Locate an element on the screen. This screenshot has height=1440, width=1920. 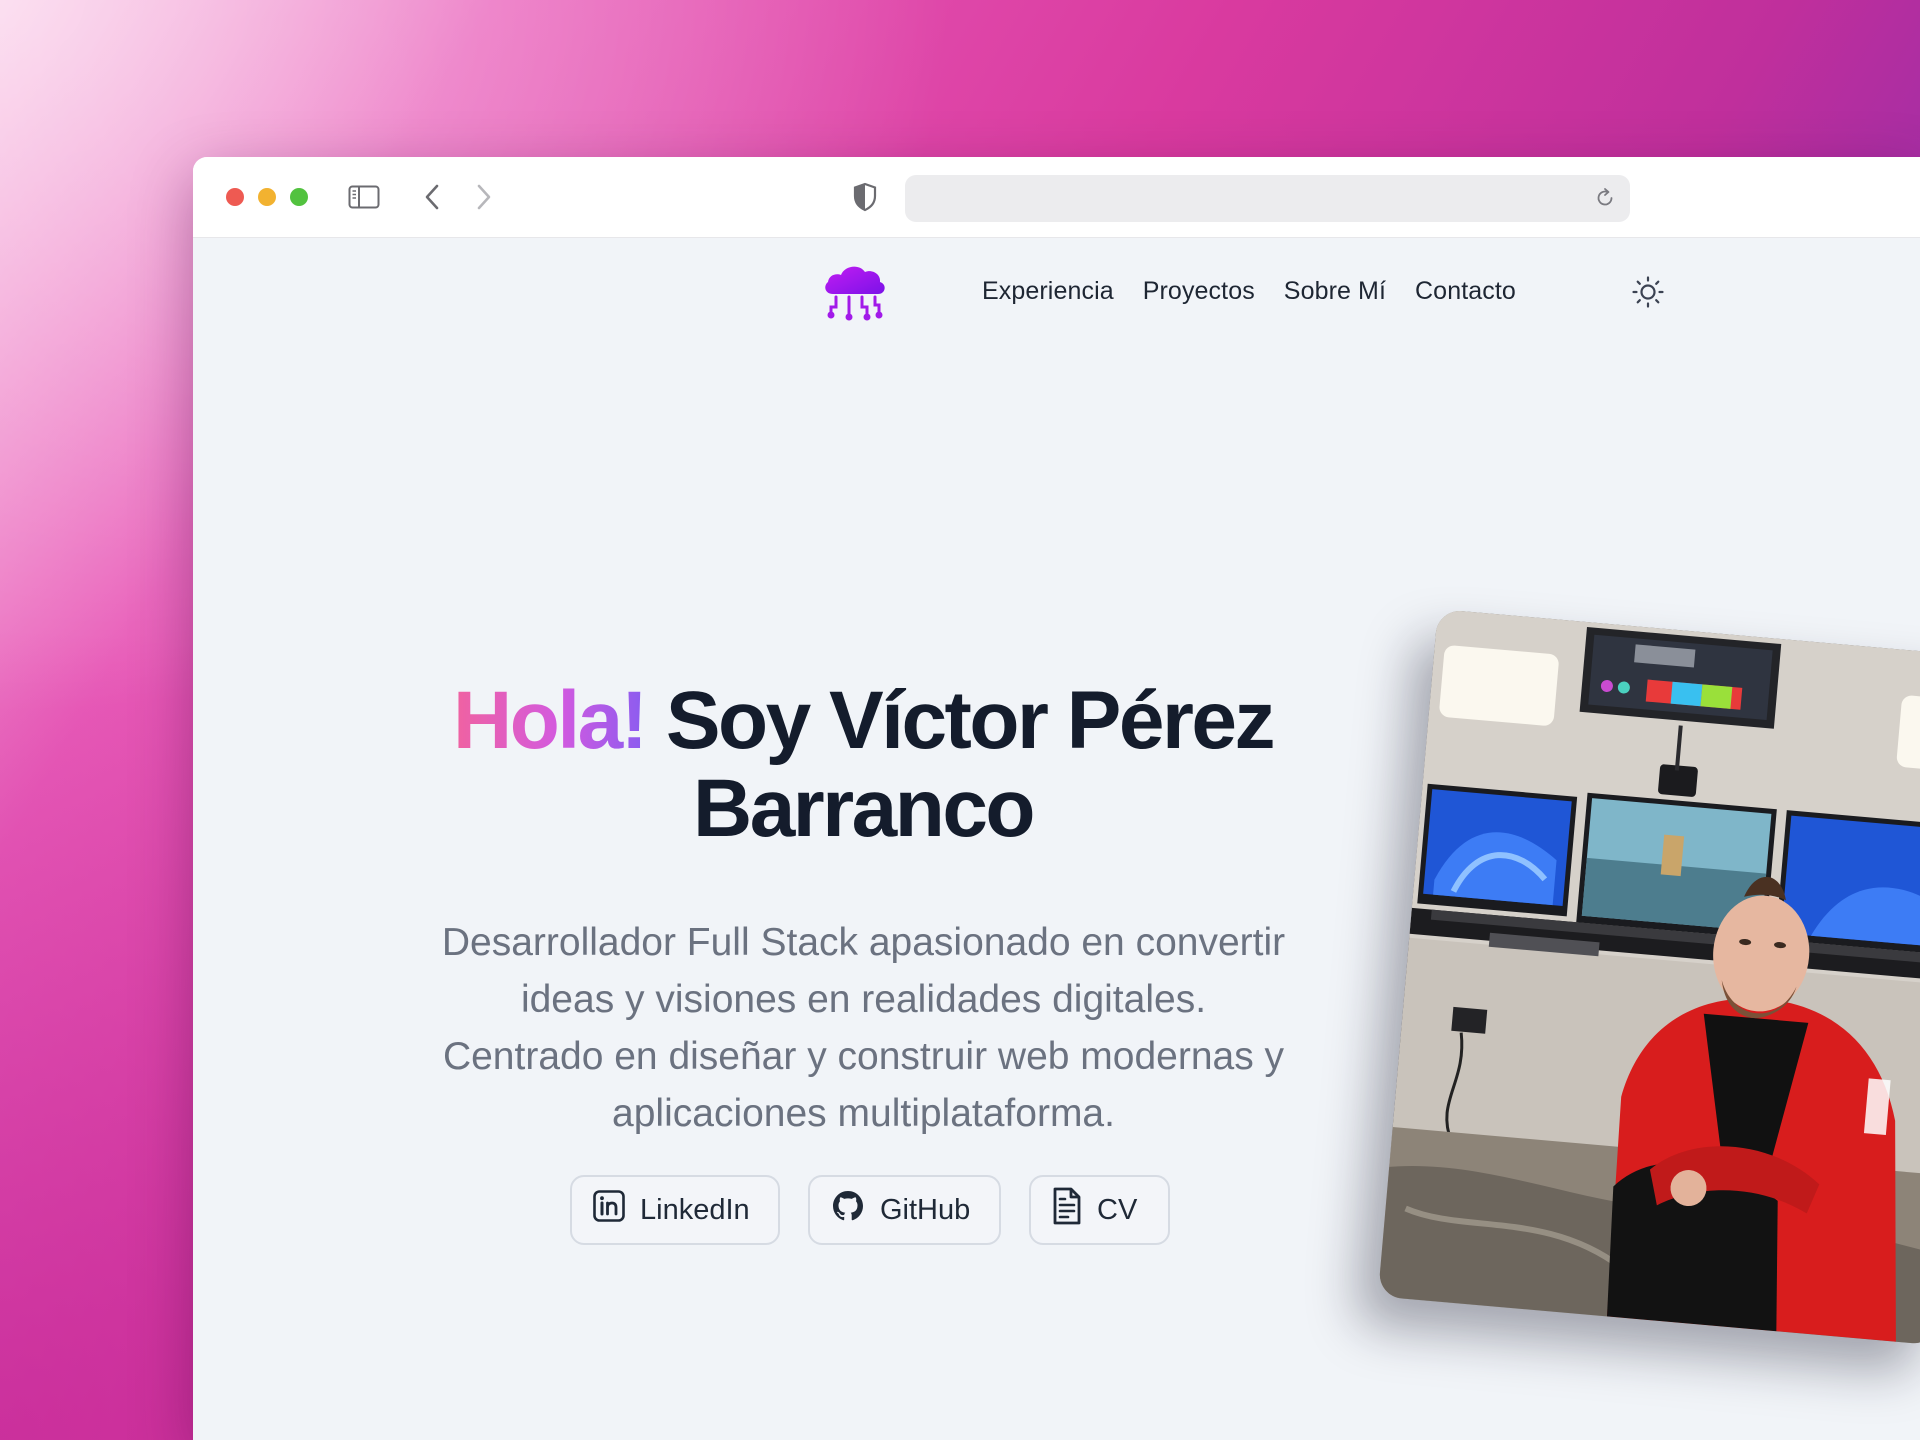
cloud-circuit-icon is located at coordinates (855, 291).